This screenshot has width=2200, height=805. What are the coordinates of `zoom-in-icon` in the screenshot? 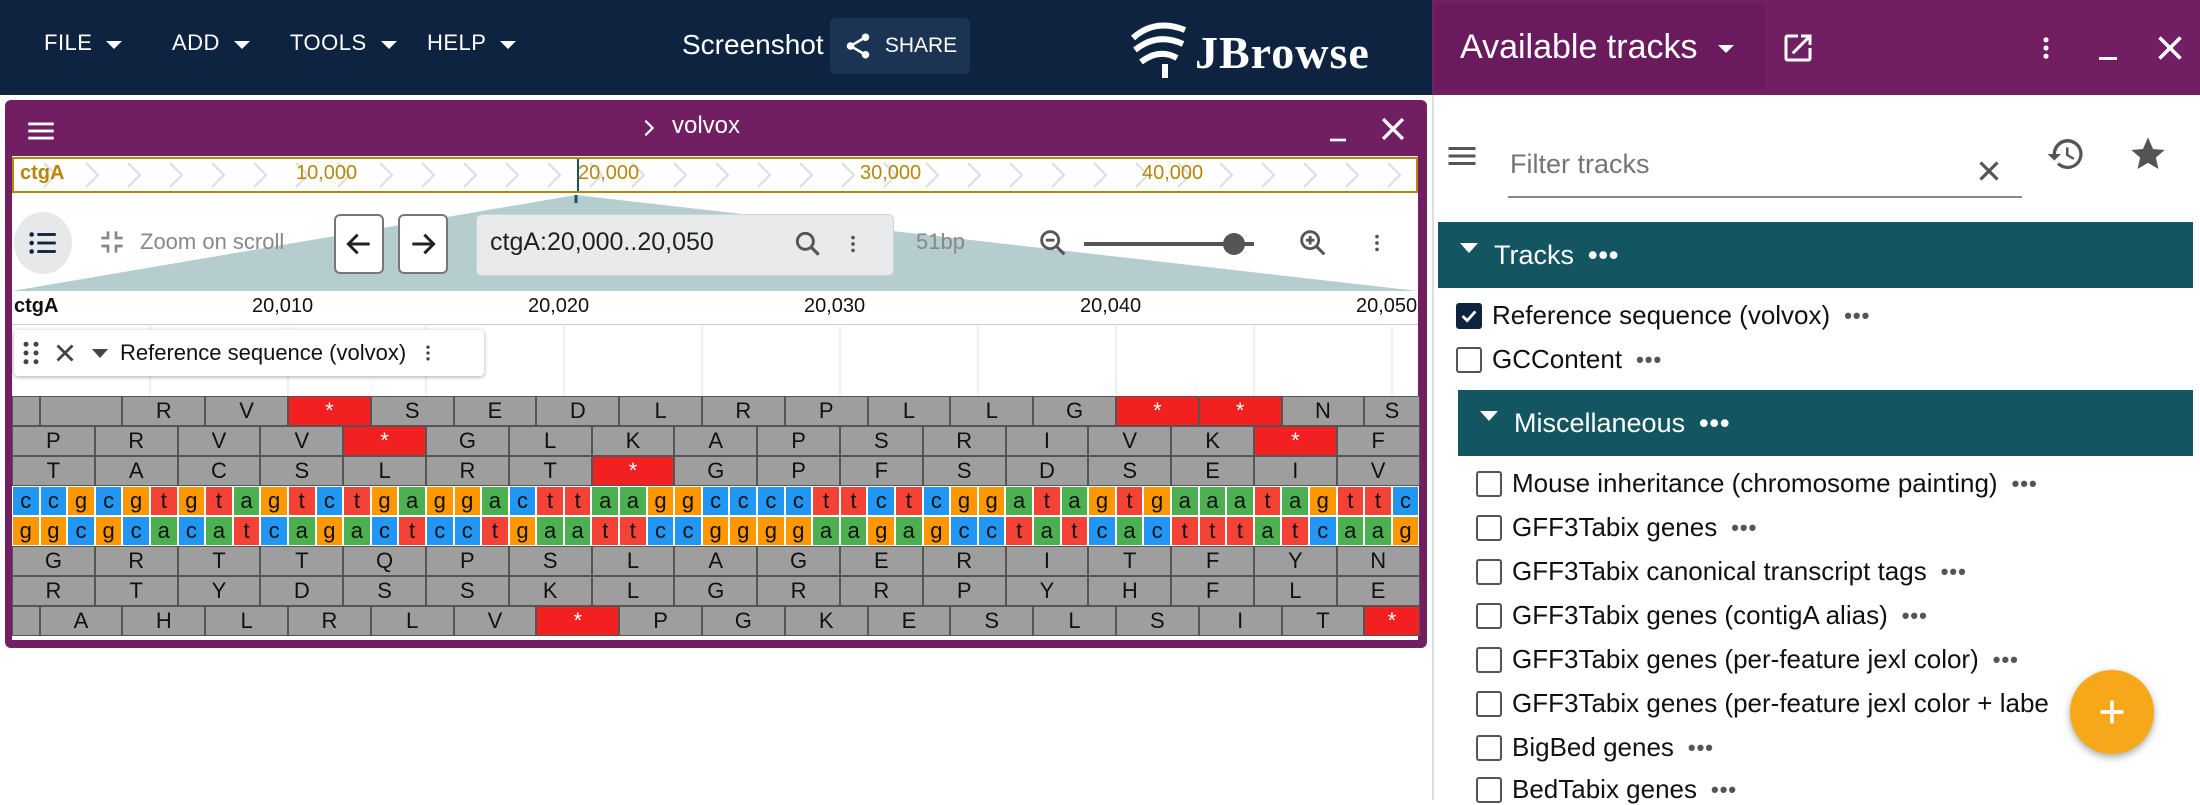 It's located at (1313, 243).